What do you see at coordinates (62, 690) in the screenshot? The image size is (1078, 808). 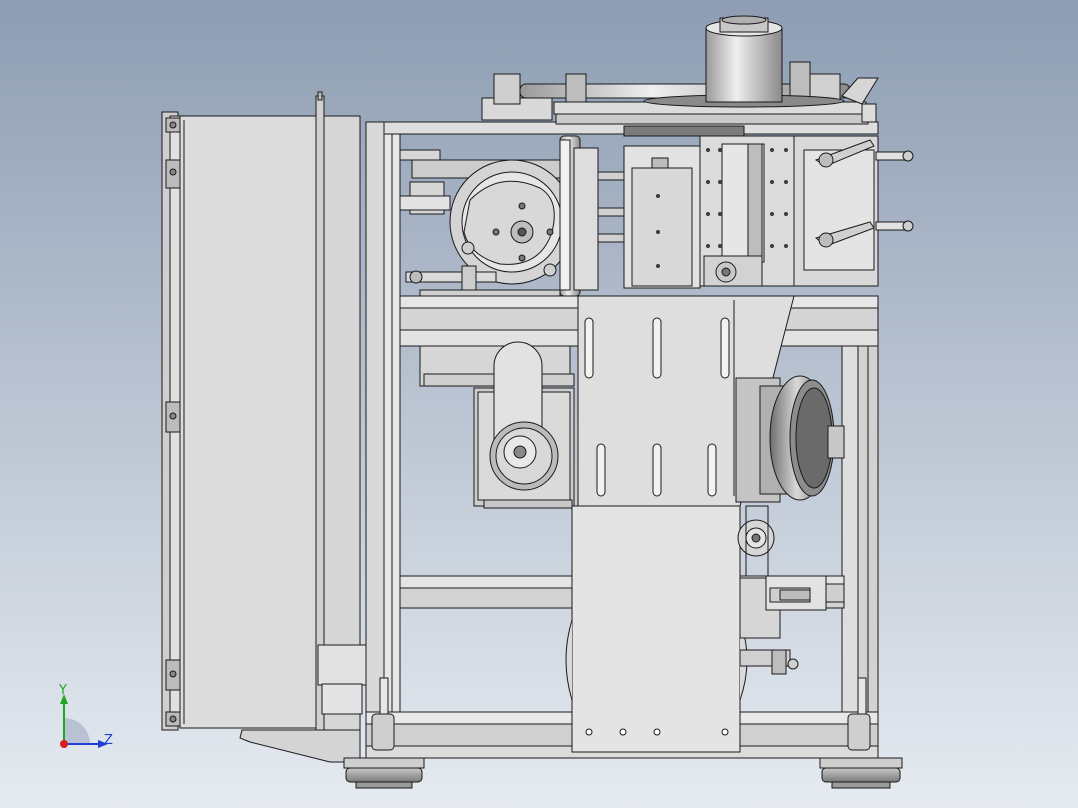 I see `y-axis-label: Y` at bounding box center [62, 690].